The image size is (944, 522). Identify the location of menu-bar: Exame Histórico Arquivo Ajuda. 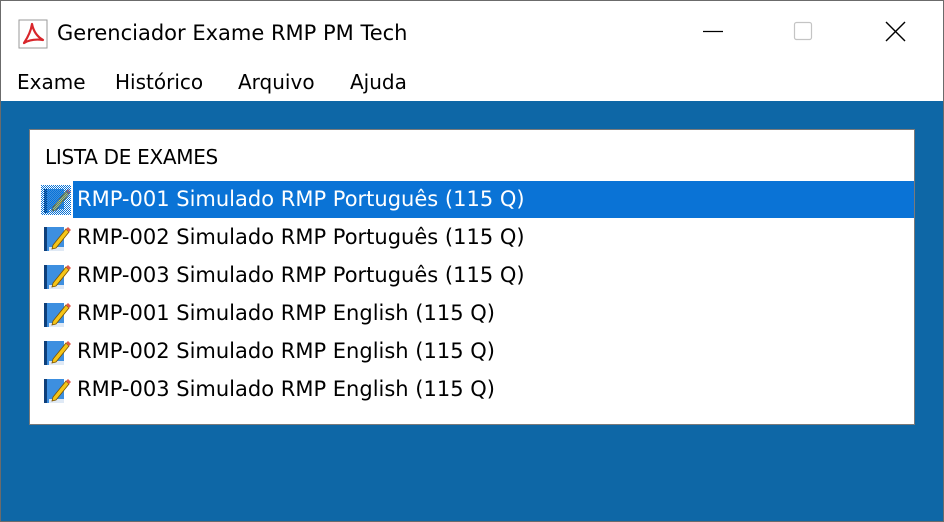
(472, 82).